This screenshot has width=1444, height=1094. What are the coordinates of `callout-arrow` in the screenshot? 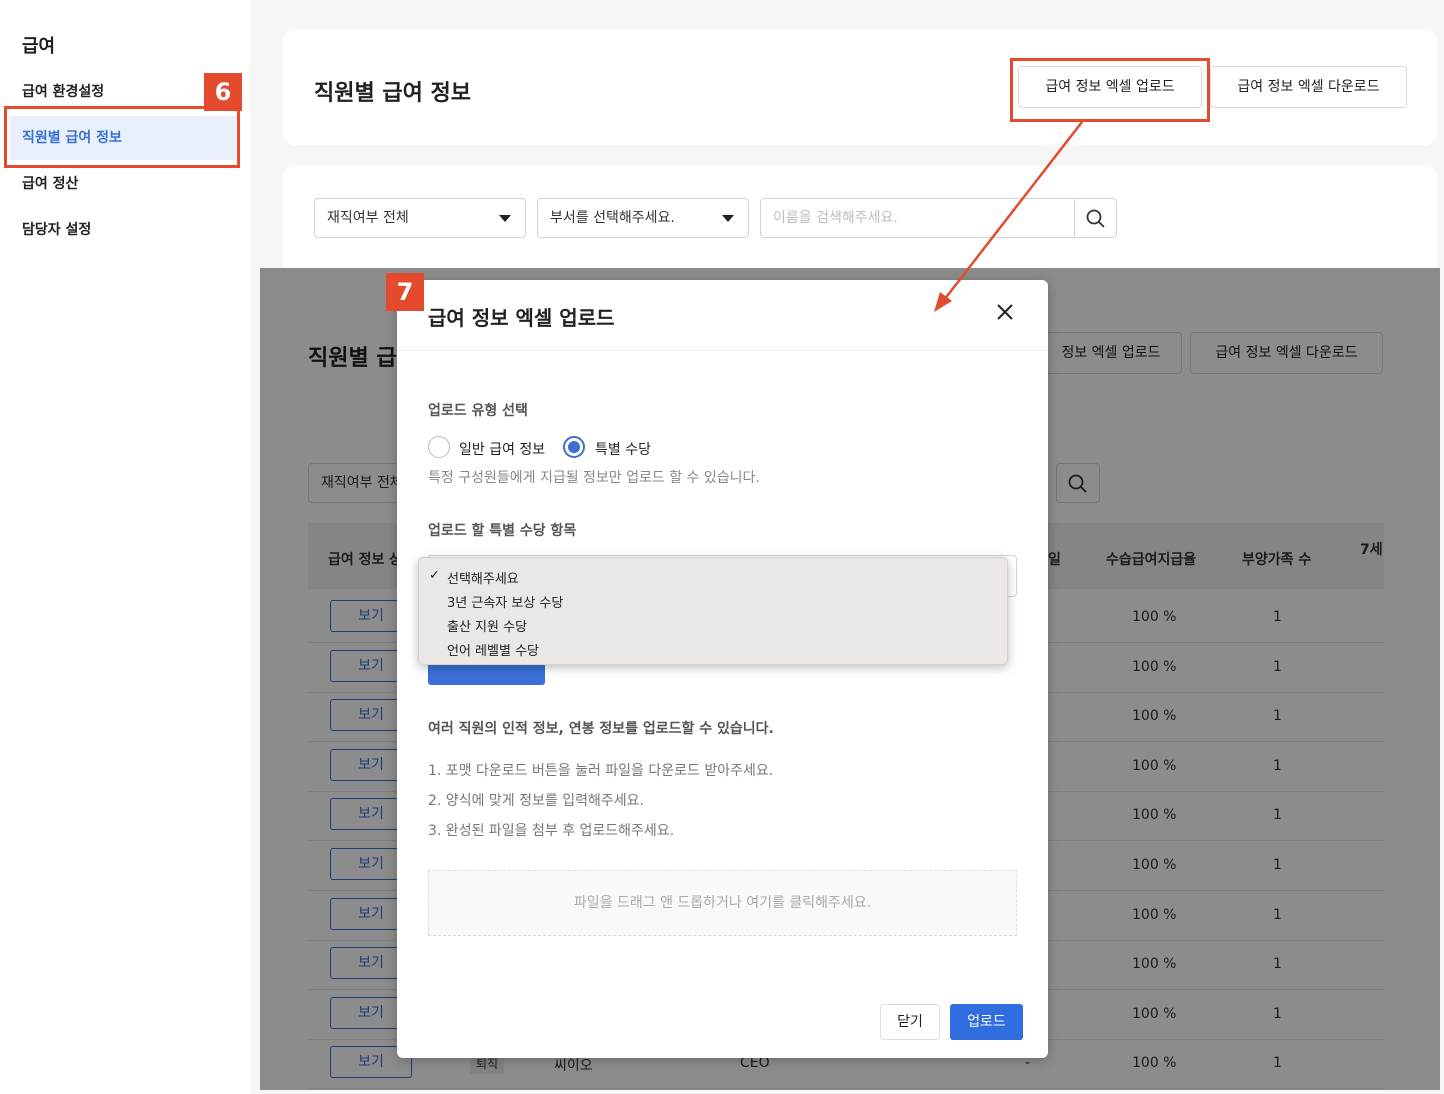 It's located at (1008, 216).